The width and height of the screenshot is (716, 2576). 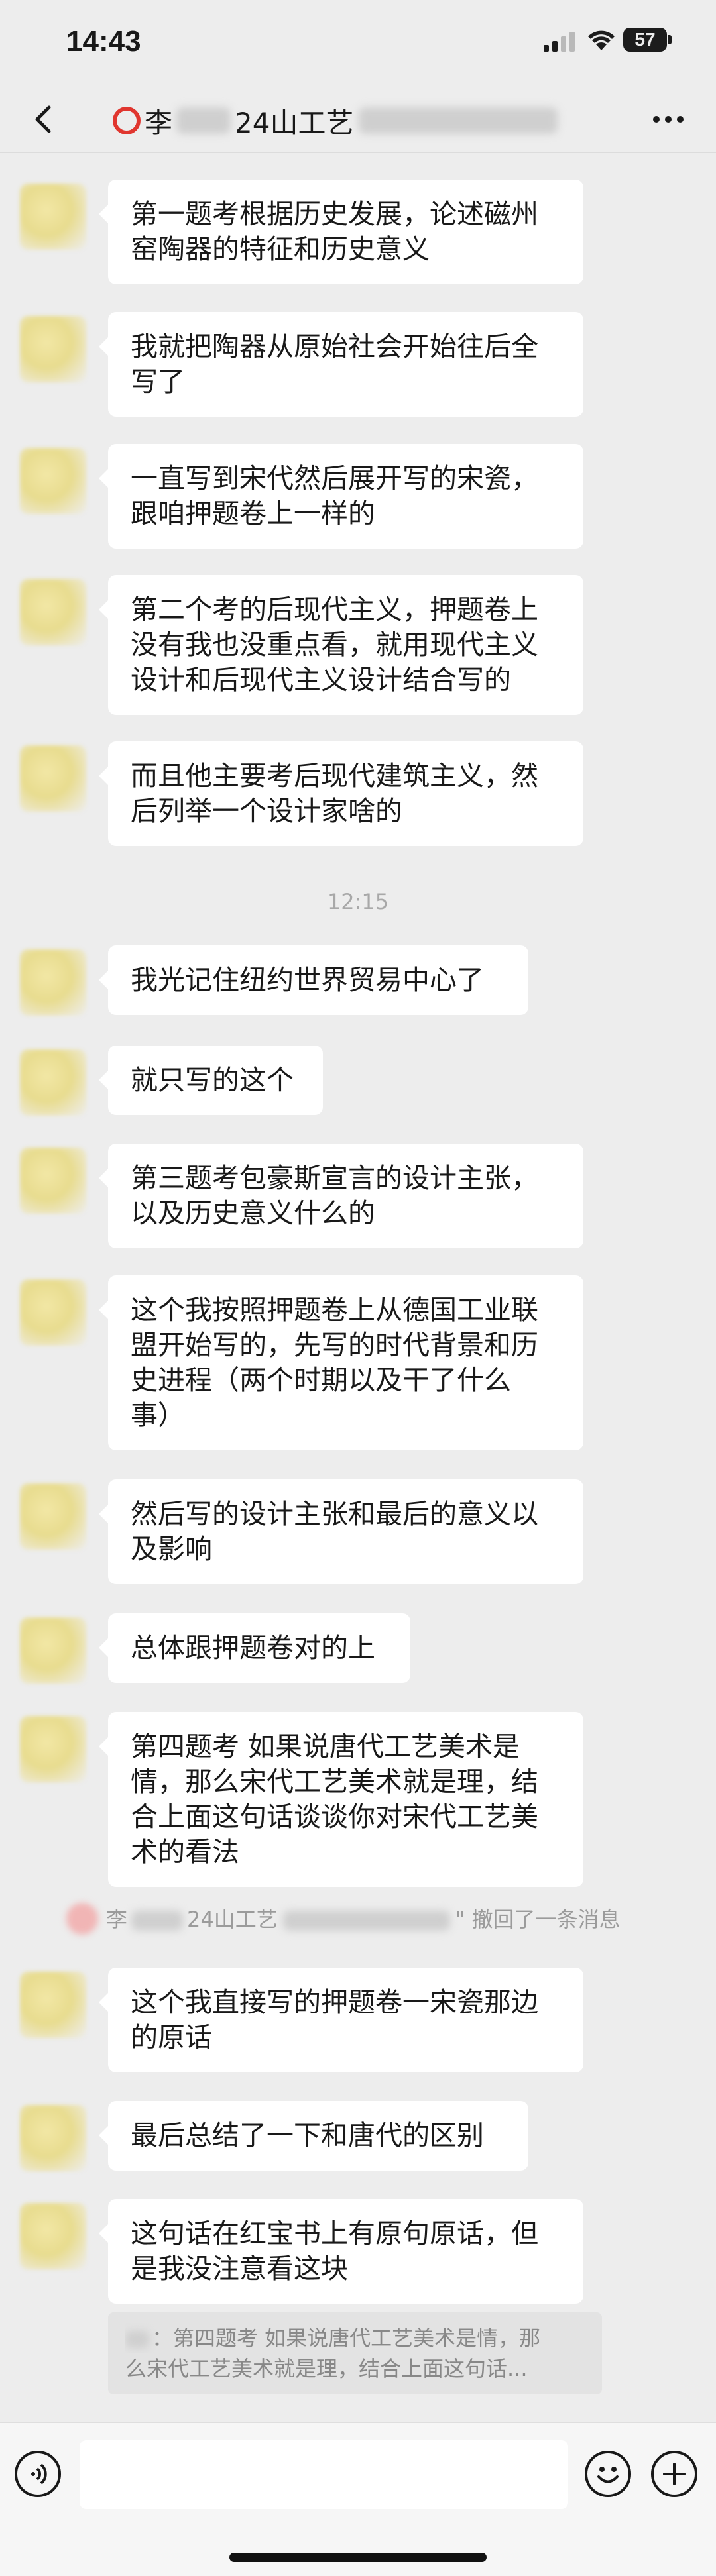 What do you see at coordinates (341, 2020) in the screenshot?
I see `message-bubble: 这个我直接写的押题卷一宋瓷那边 的原话` at bounding box center [341, 2020].